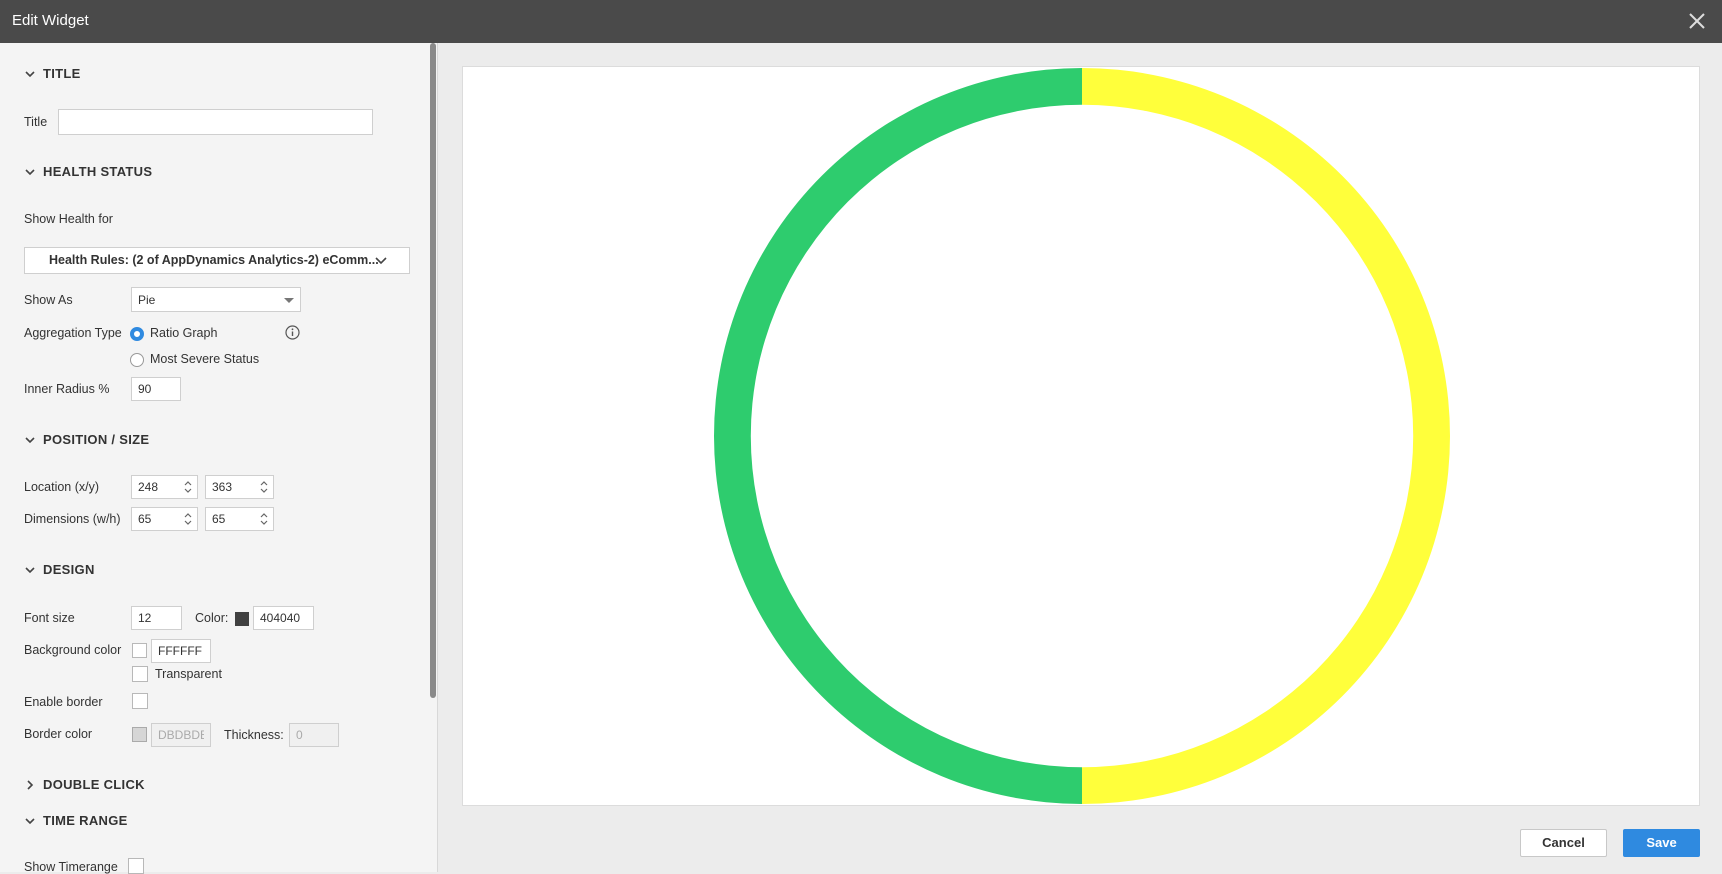 The height and width of the screenshot is (874, 1722). Describe the element at coordinates (1697, 21) in the screenshot. I see `close-icon` at that location.